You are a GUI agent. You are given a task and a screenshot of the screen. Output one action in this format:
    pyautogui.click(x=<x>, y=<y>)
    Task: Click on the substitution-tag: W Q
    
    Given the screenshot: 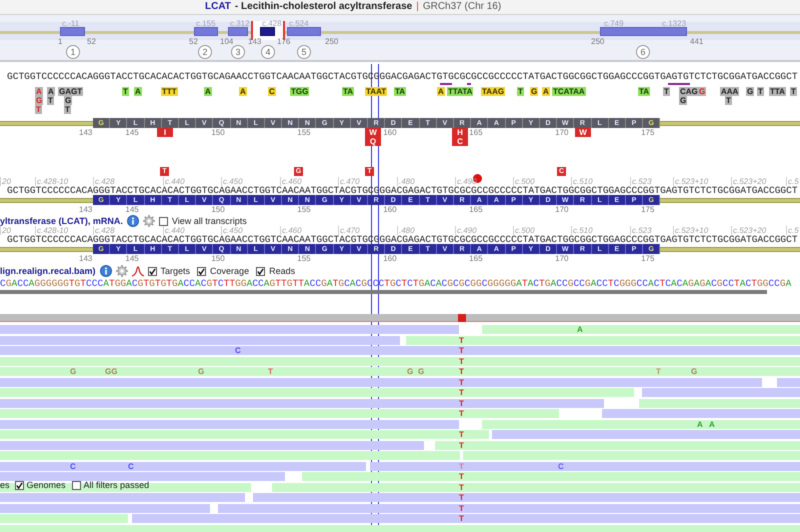 What is the action you would take?
    pyautogui.click(x=373, y=137)
    